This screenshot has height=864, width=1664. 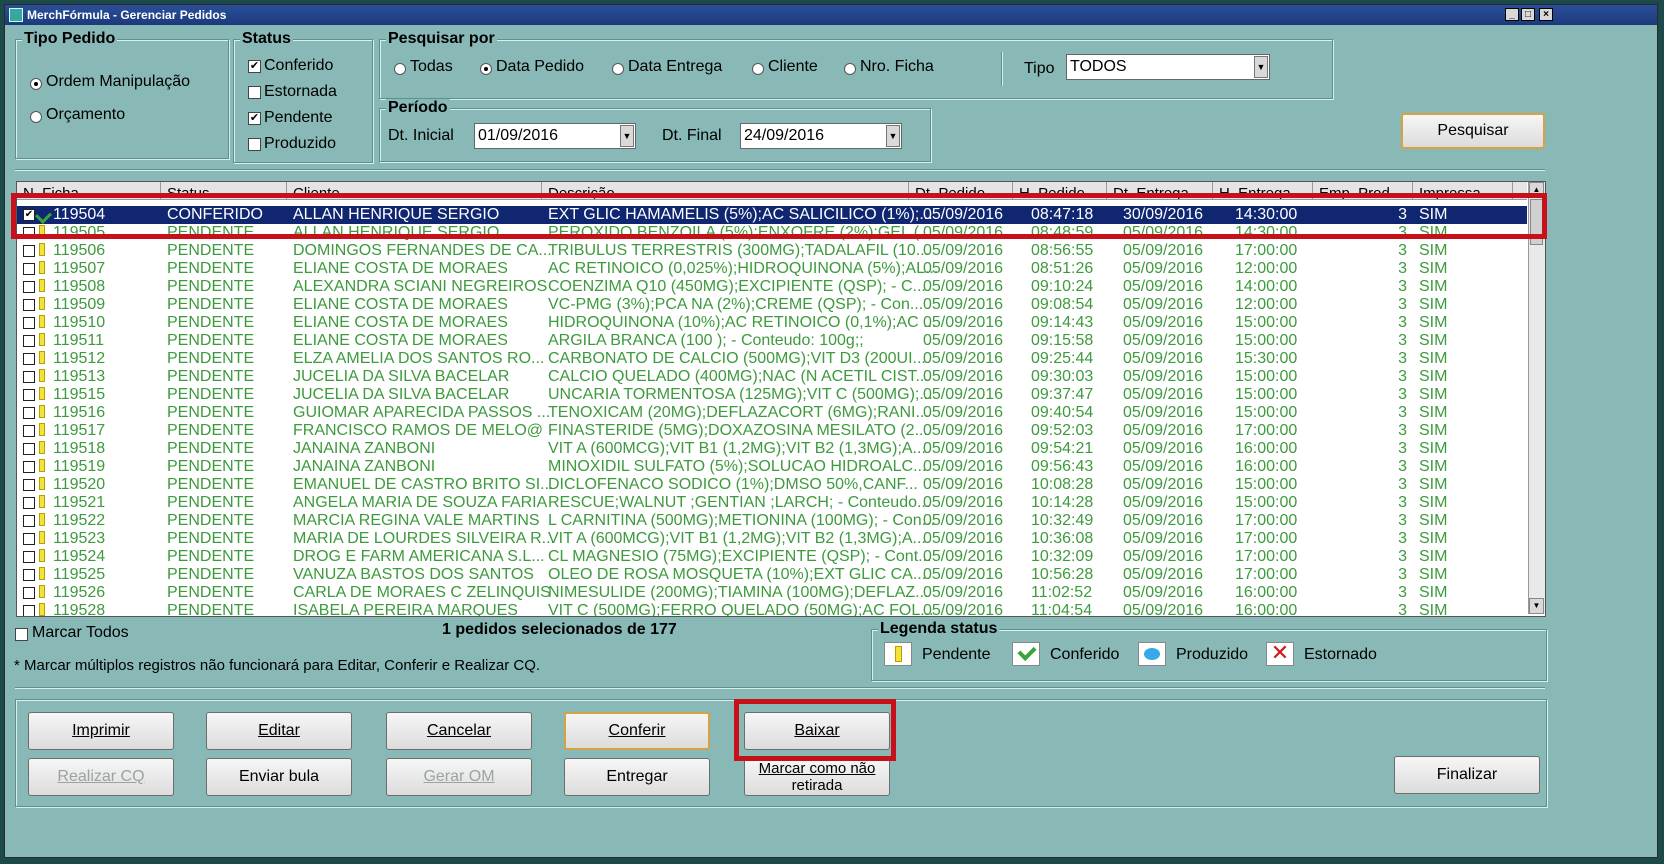 I want to click on vertical-scrollbar: ▲ ▼, so click(x=1536, y=398).